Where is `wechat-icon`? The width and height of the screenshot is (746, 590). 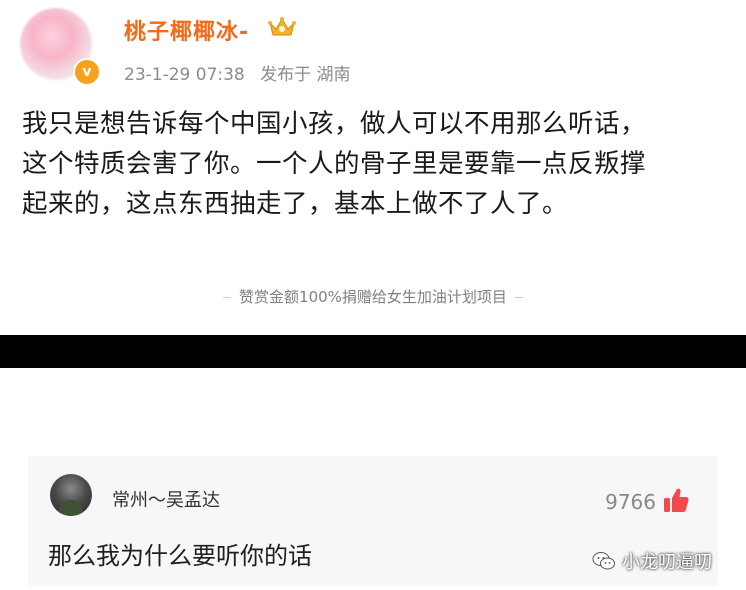
wechat-icon is located at coordinates (603, 561).